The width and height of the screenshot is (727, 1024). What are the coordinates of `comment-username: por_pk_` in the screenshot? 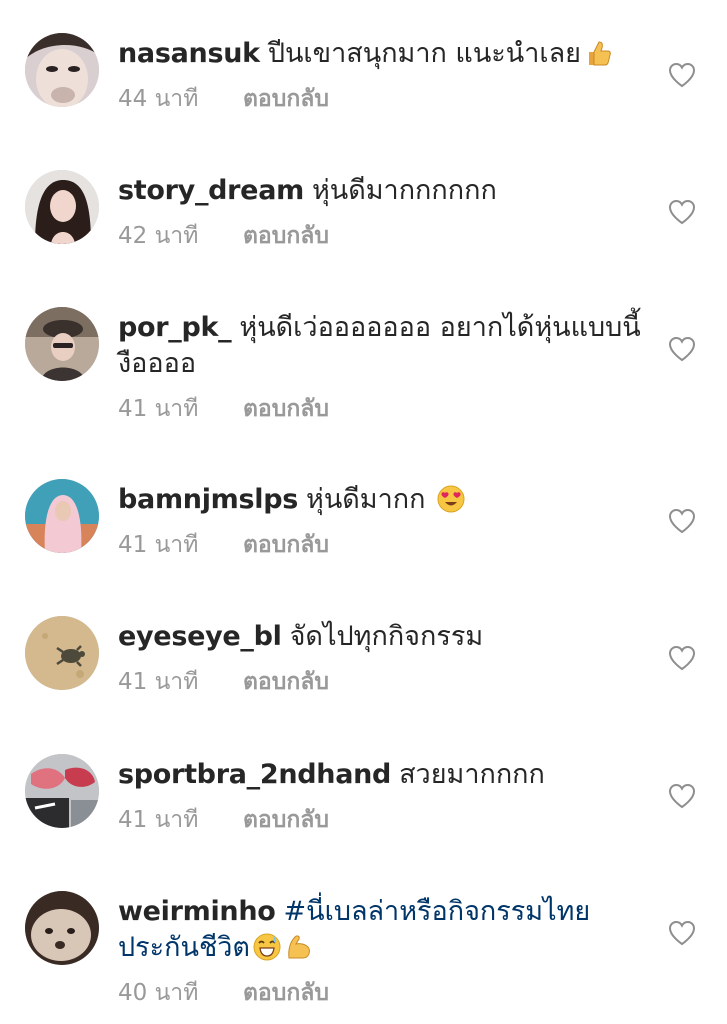 It's located at (175, 327).